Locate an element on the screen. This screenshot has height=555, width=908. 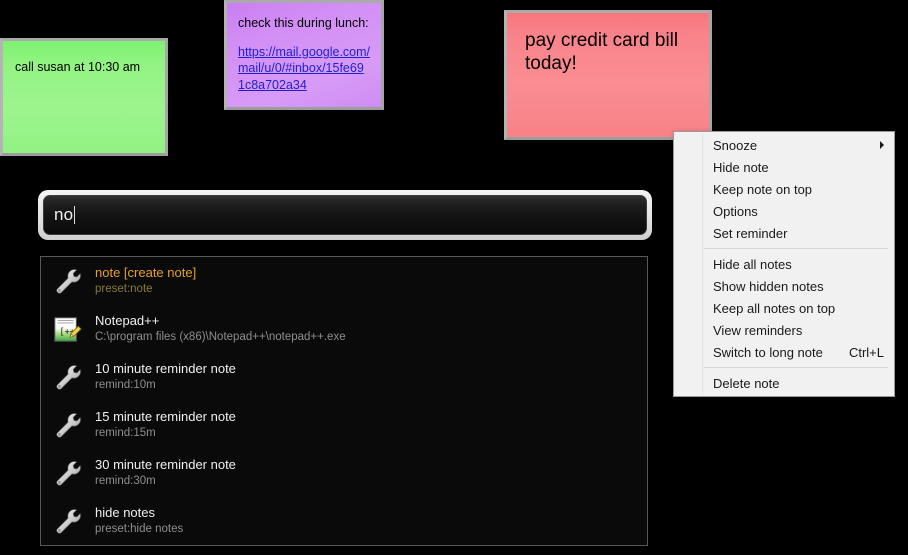
list-item-subtitle: remind:15m is located at coordinates (125, 433).